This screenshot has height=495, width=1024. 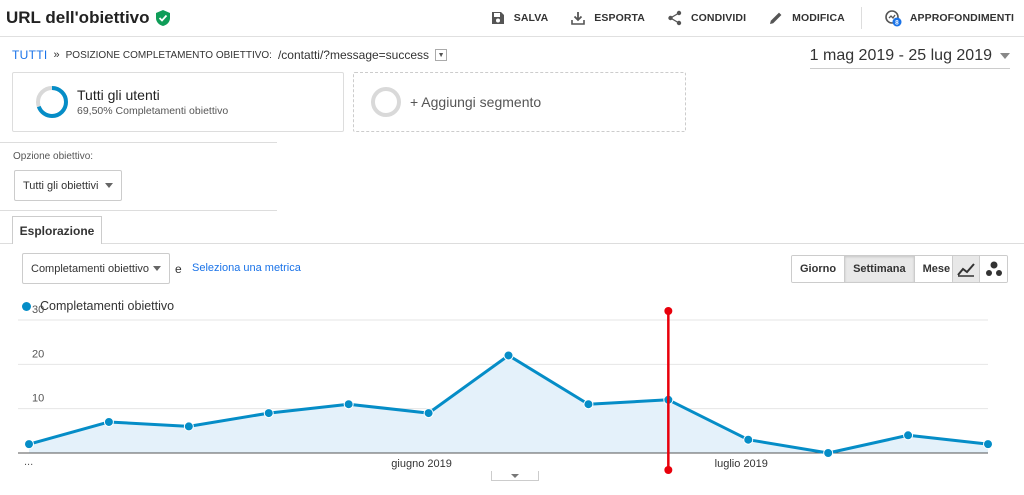 I want to click on annotation-marker-bottom, so click(x=668, y=470).